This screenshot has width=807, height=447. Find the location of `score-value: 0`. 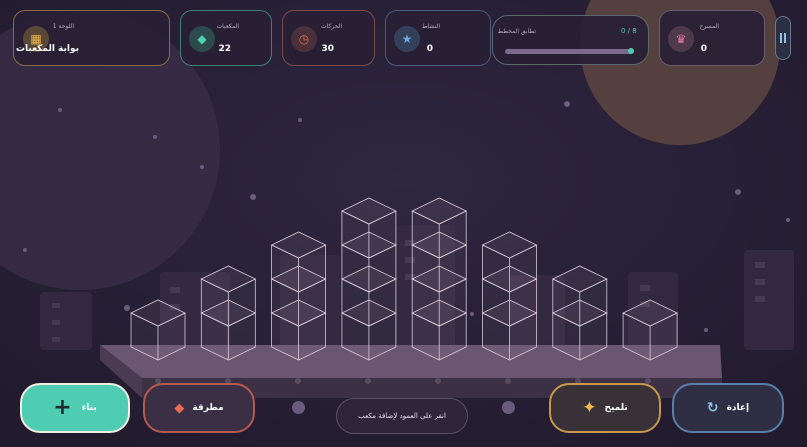

score-value: 0 is located at coordinates (429, 49).